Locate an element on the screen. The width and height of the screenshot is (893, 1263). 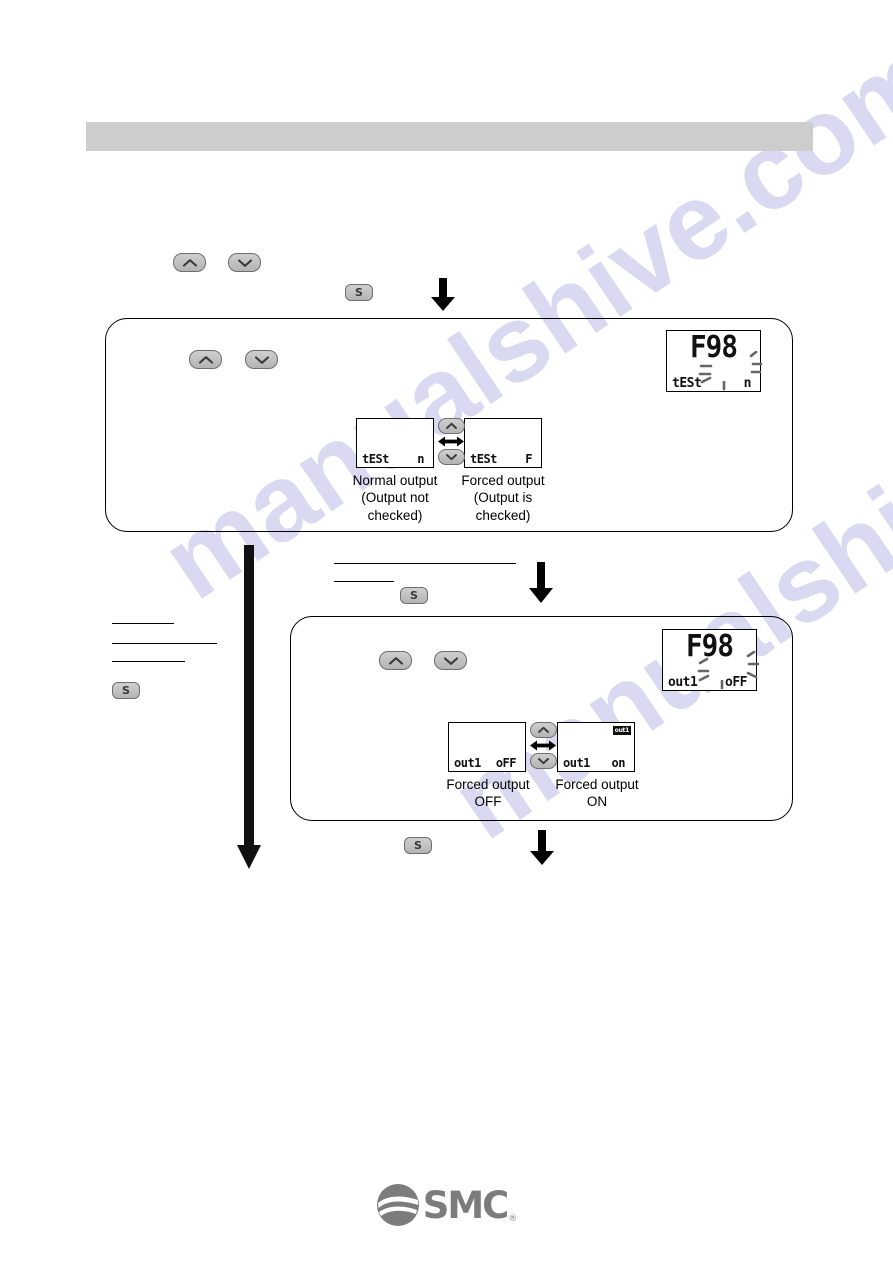
step2-toggle-arrows is located at coordinates (543, 745).